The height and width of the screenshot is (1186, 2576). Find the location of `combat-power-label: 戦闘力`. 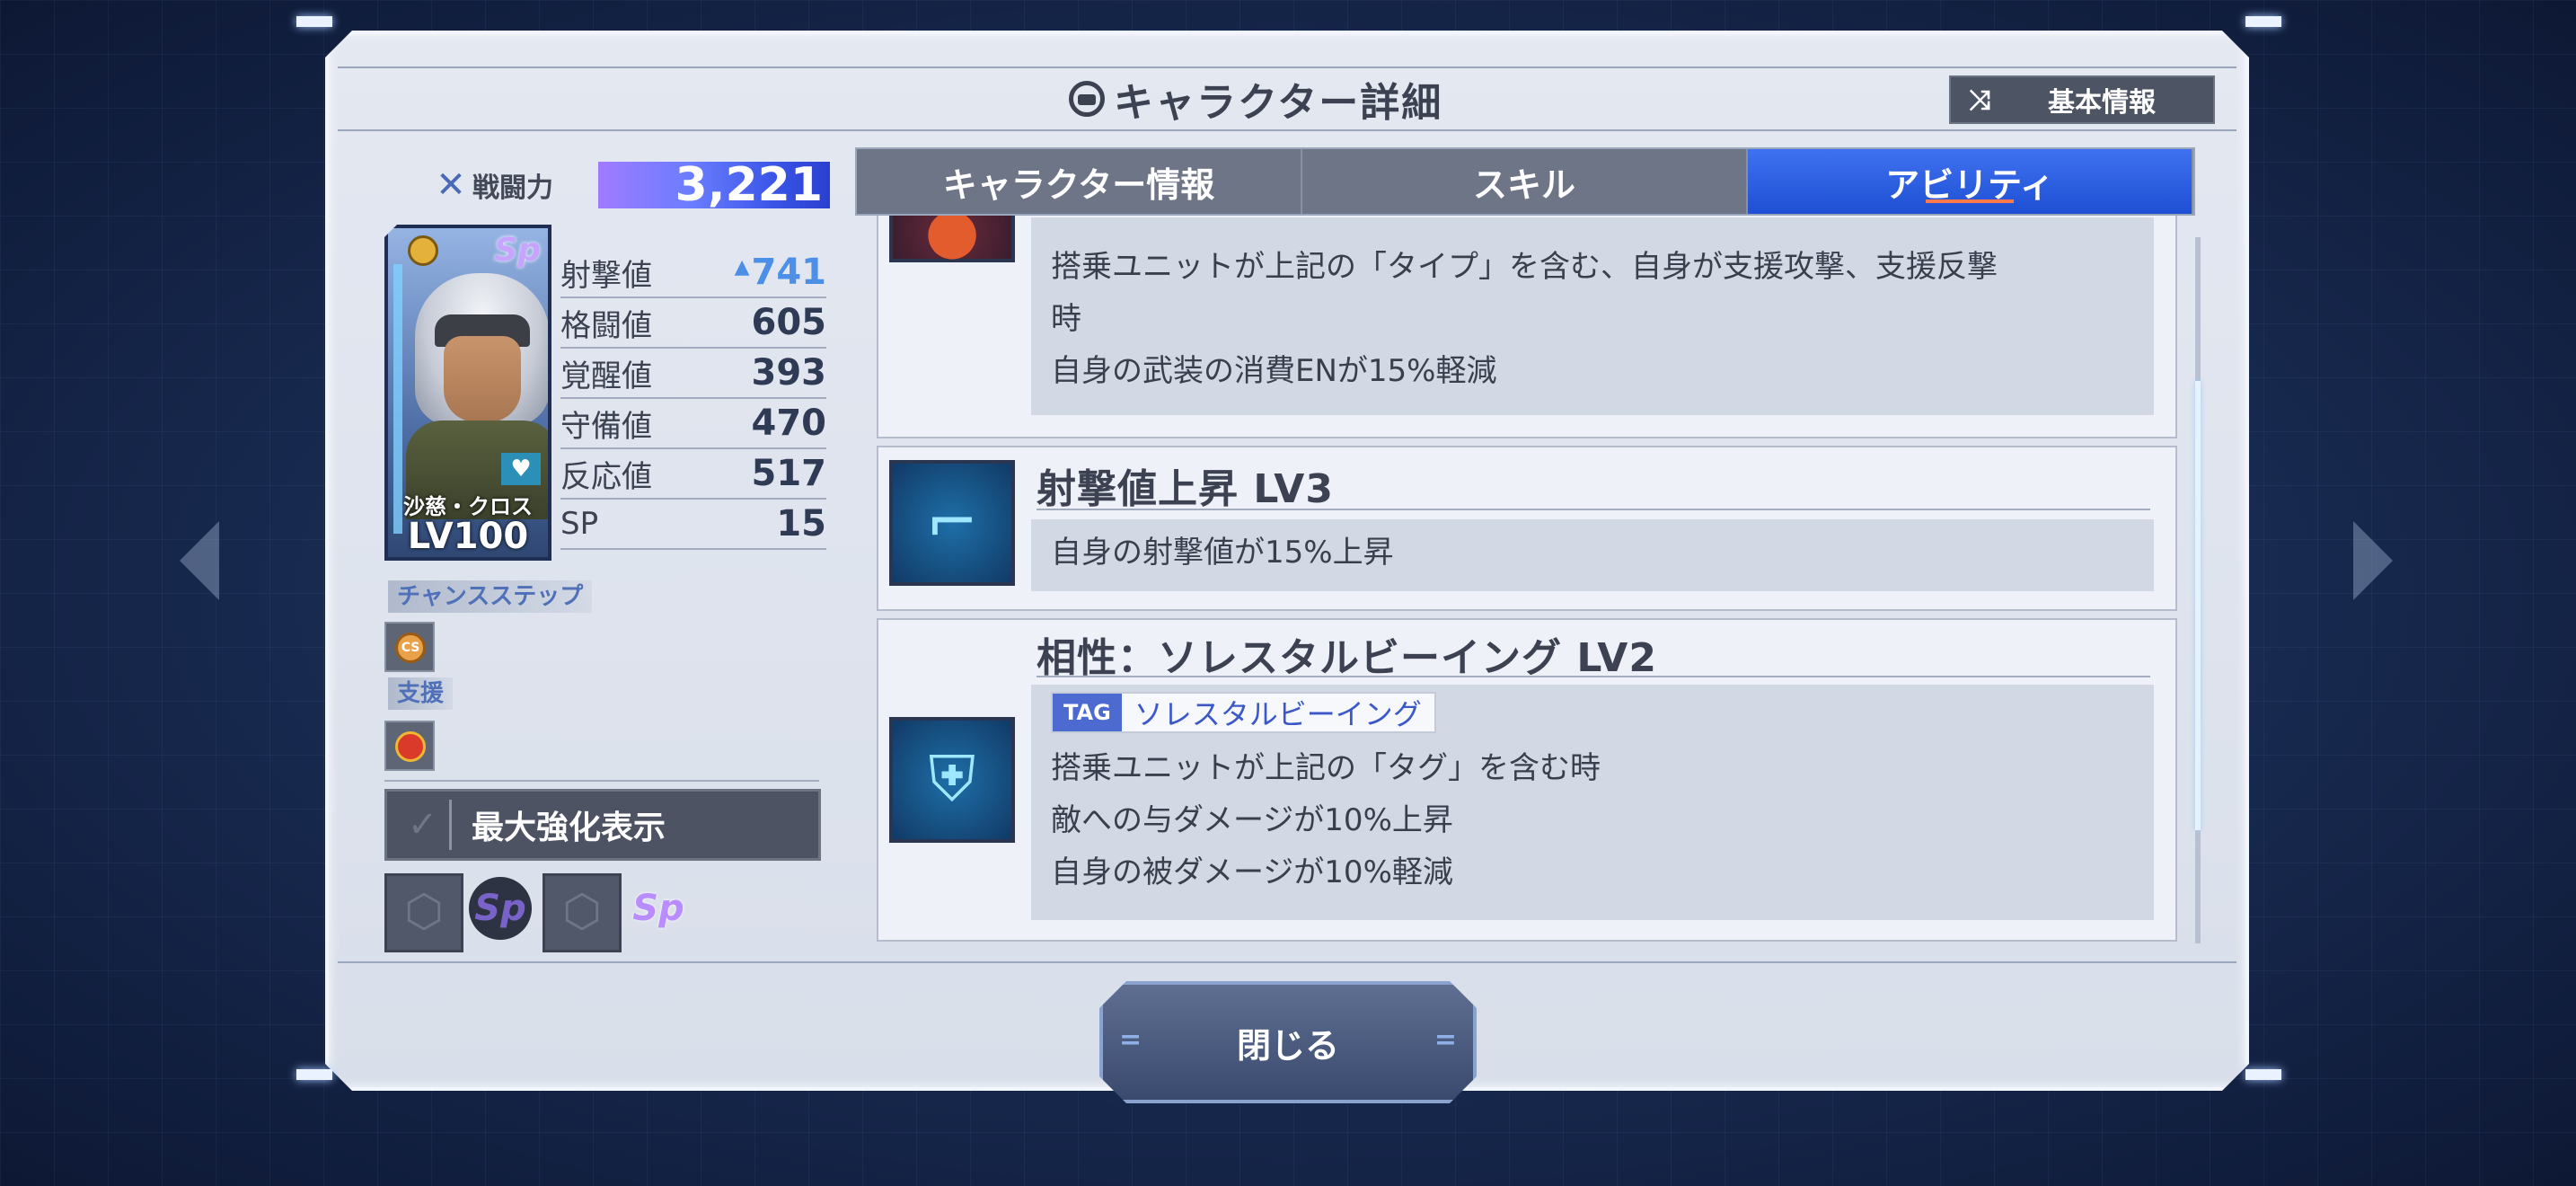

combat-power-label: 戦闘力 is located at coordinates (512, 188).